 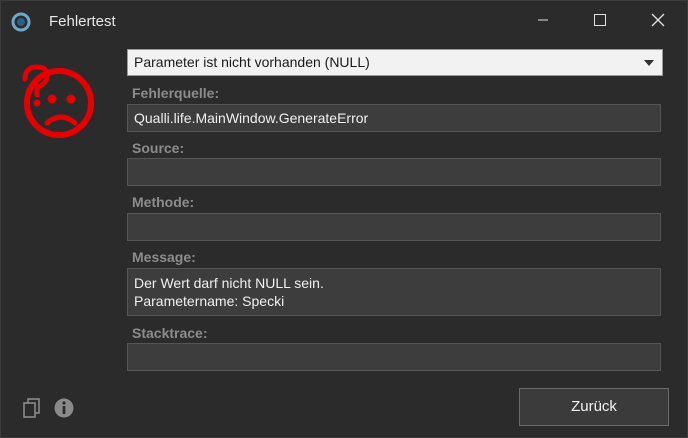 What do you see at coordinates (395, 62) in the screenshot?
I see `error-type-dropdown: Parameter ist nicht vorhanden (NULL)` at bounding box center [395, 62].